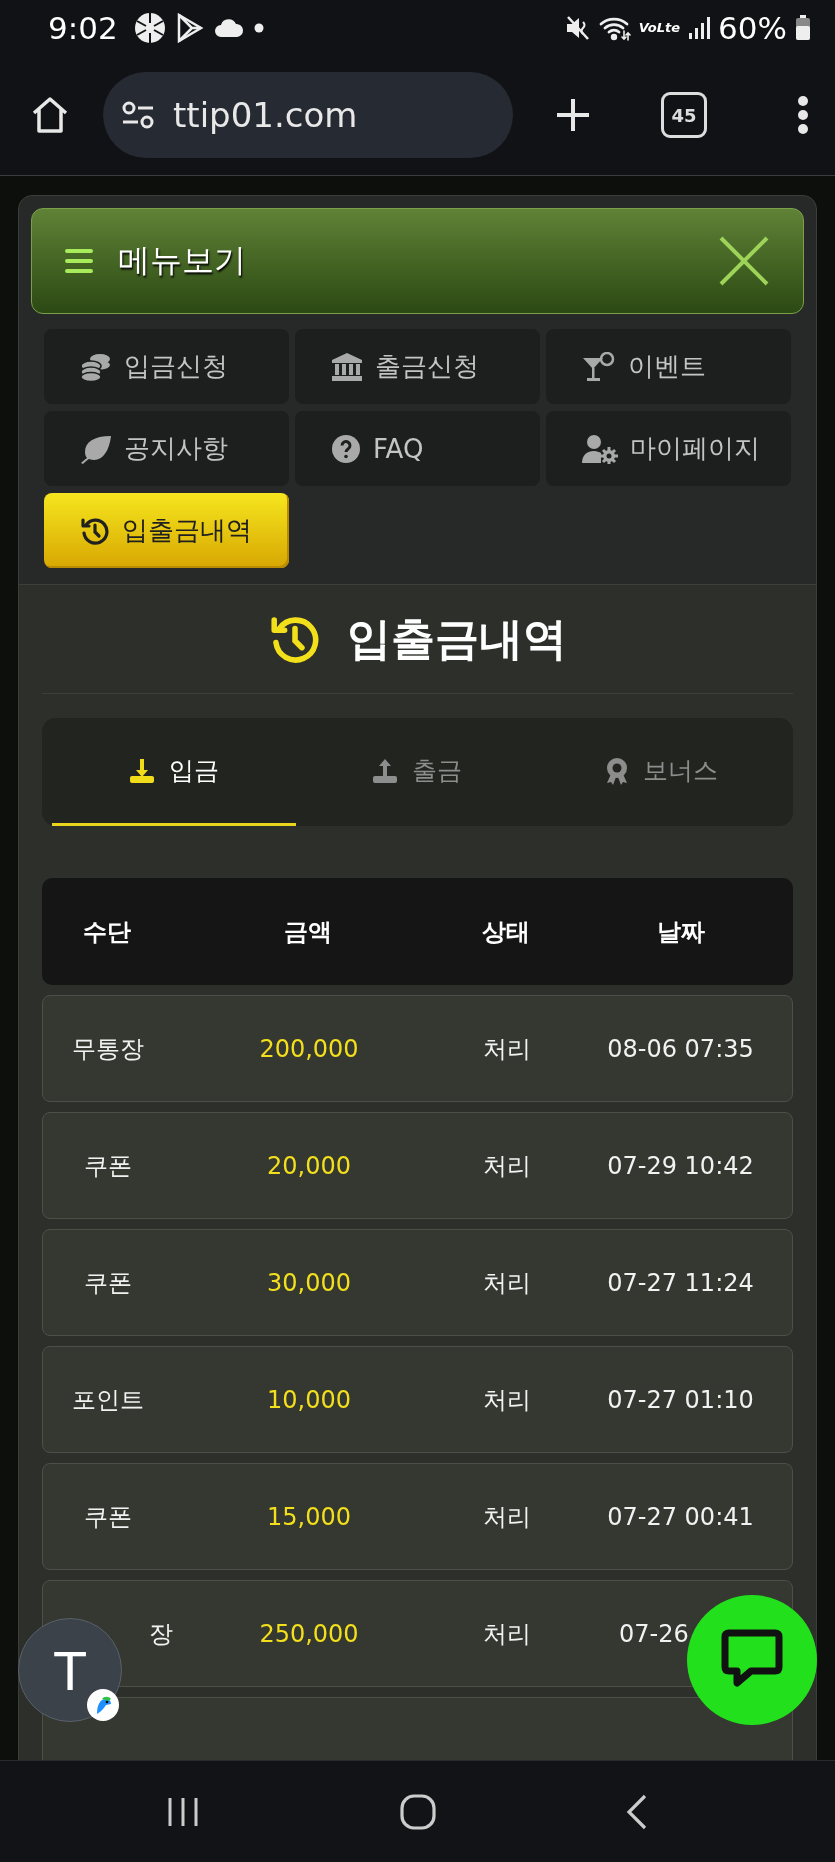 Image resolution: width=835 pixels, height=1862 pixels. Describe the element at coordinates (577, 27) in the screenshot. I see `mute-icon` at that location.